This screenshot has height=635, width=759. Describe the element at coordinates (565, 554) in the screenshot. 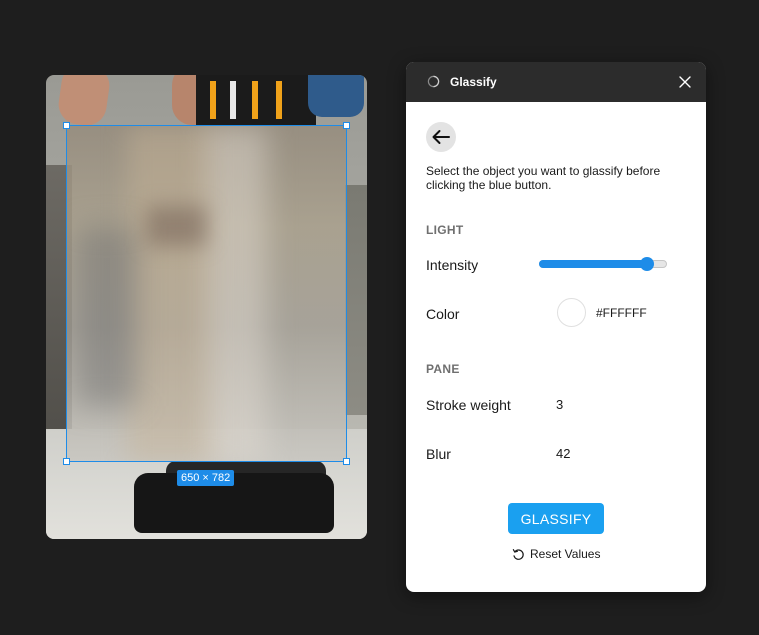

I see `reset-values-label: Reset Values` at that location.